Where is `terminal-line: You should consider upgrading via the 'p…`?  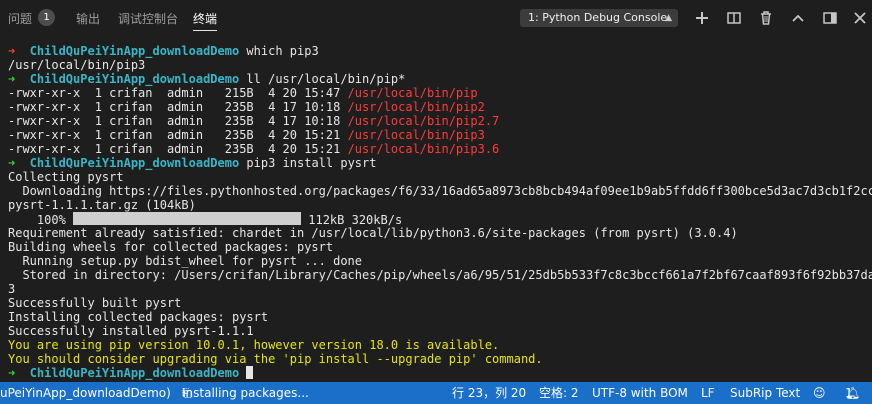 terminal-line: You should consider upgrading via the 'p… is located at coordinates (275, 359).